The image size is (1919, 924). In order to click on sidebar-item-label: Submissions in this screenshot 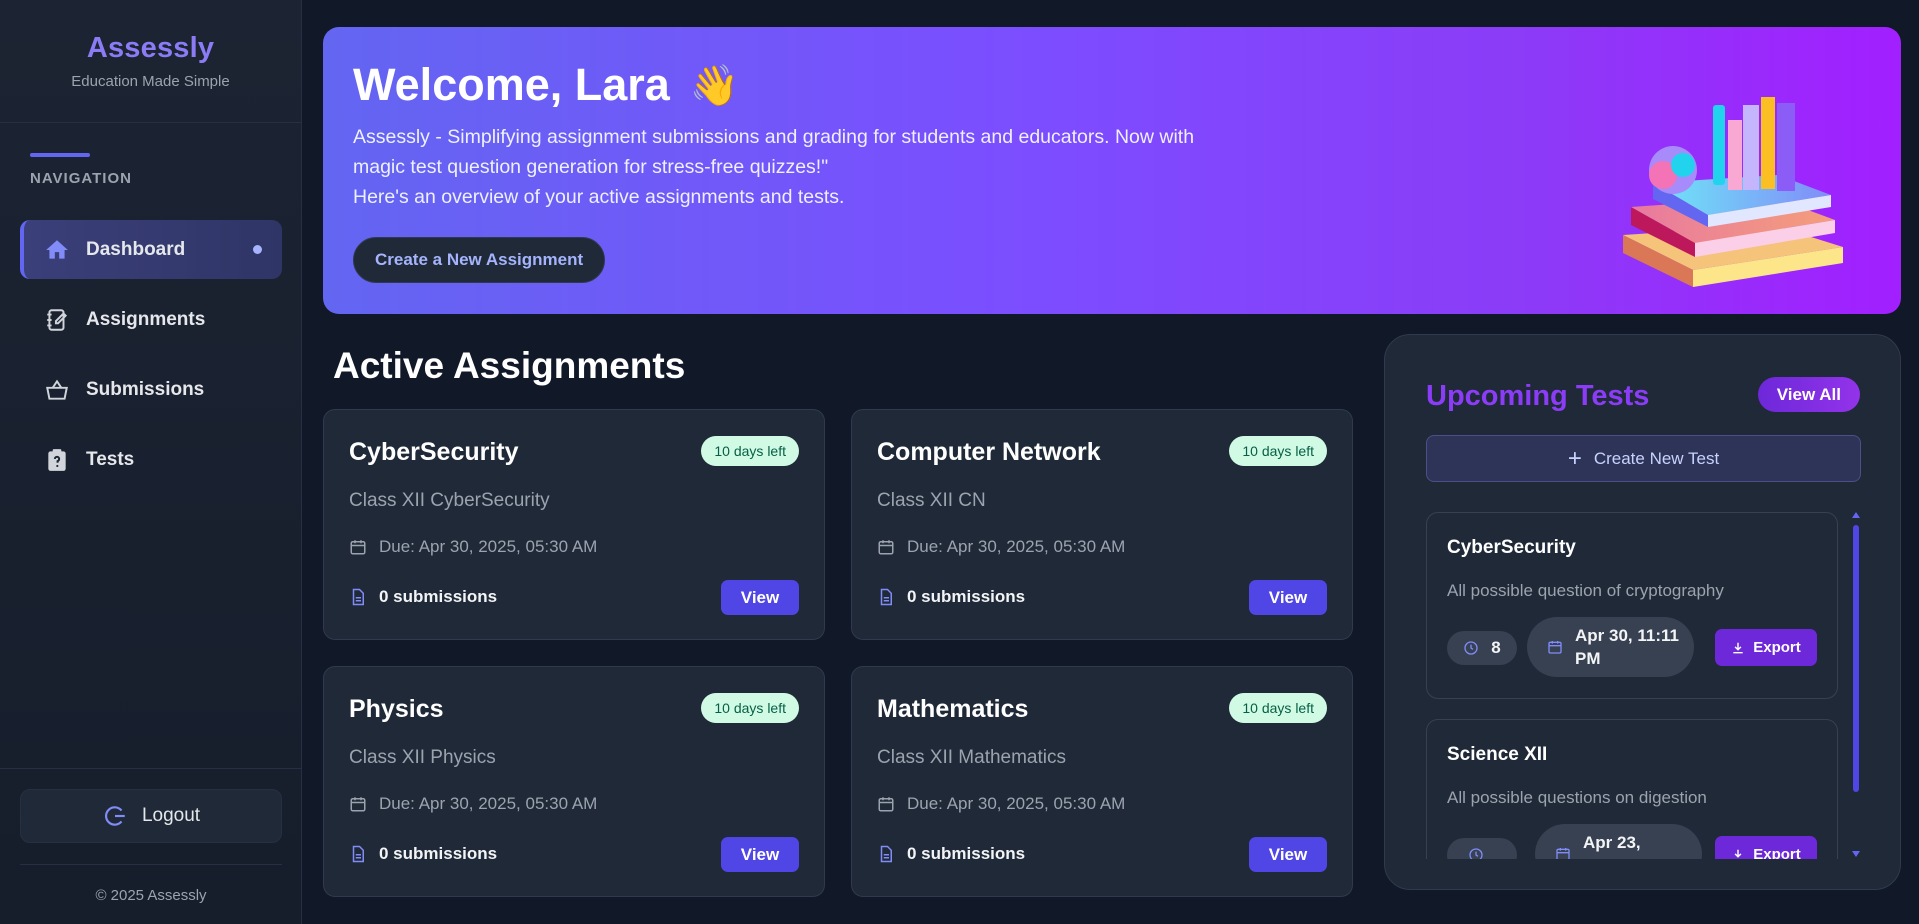, I will do `click(145, 389)`.